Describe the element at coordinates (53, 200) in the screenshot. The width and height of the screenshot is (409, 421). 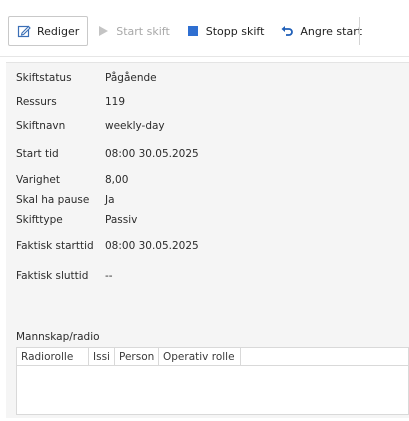
I see `pause-label: Skal ha pause` at that location.